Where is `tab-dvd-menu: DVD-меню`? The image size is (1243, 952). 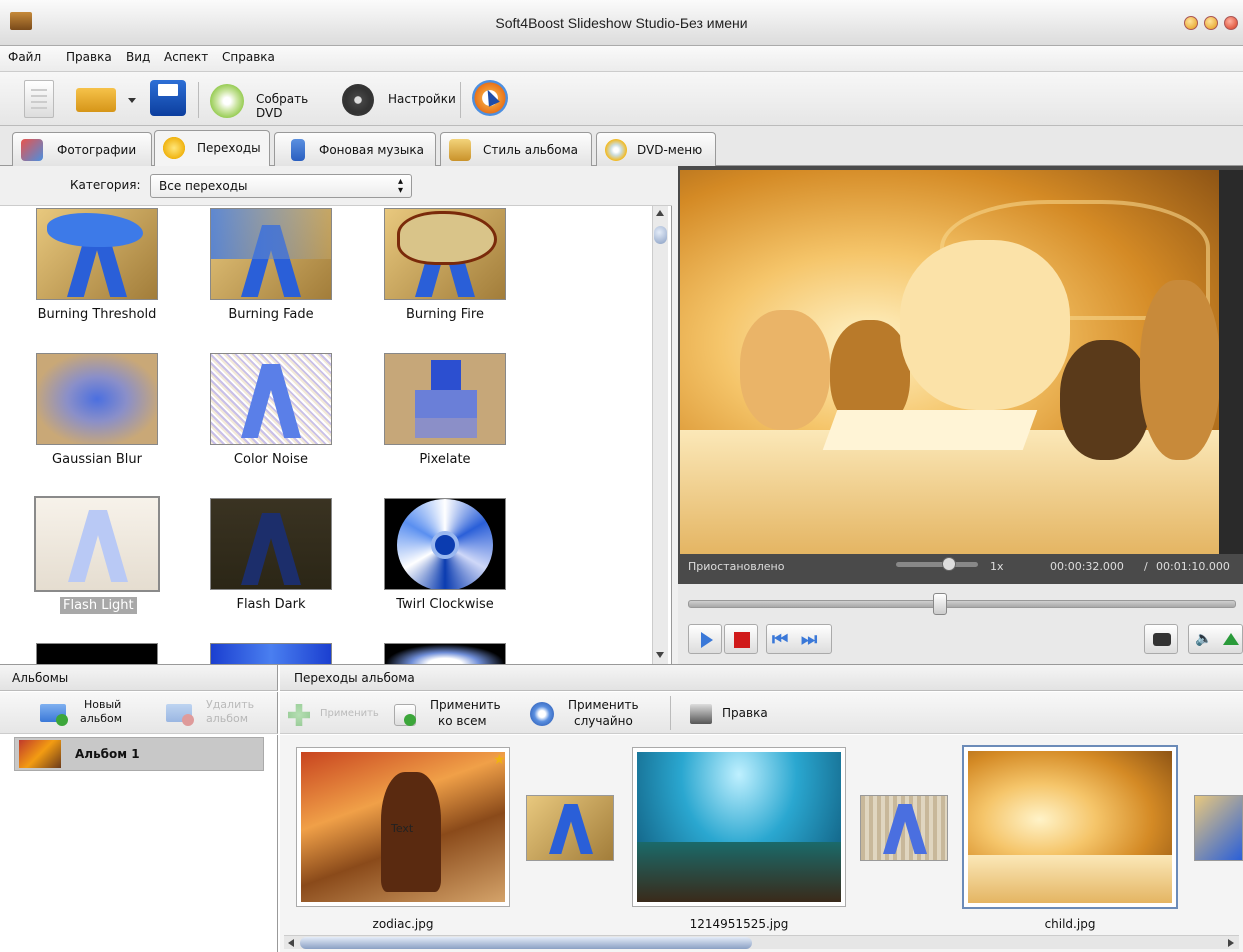
tab-dvd-menu: DVD-меню is located at coordinates (656, 149).